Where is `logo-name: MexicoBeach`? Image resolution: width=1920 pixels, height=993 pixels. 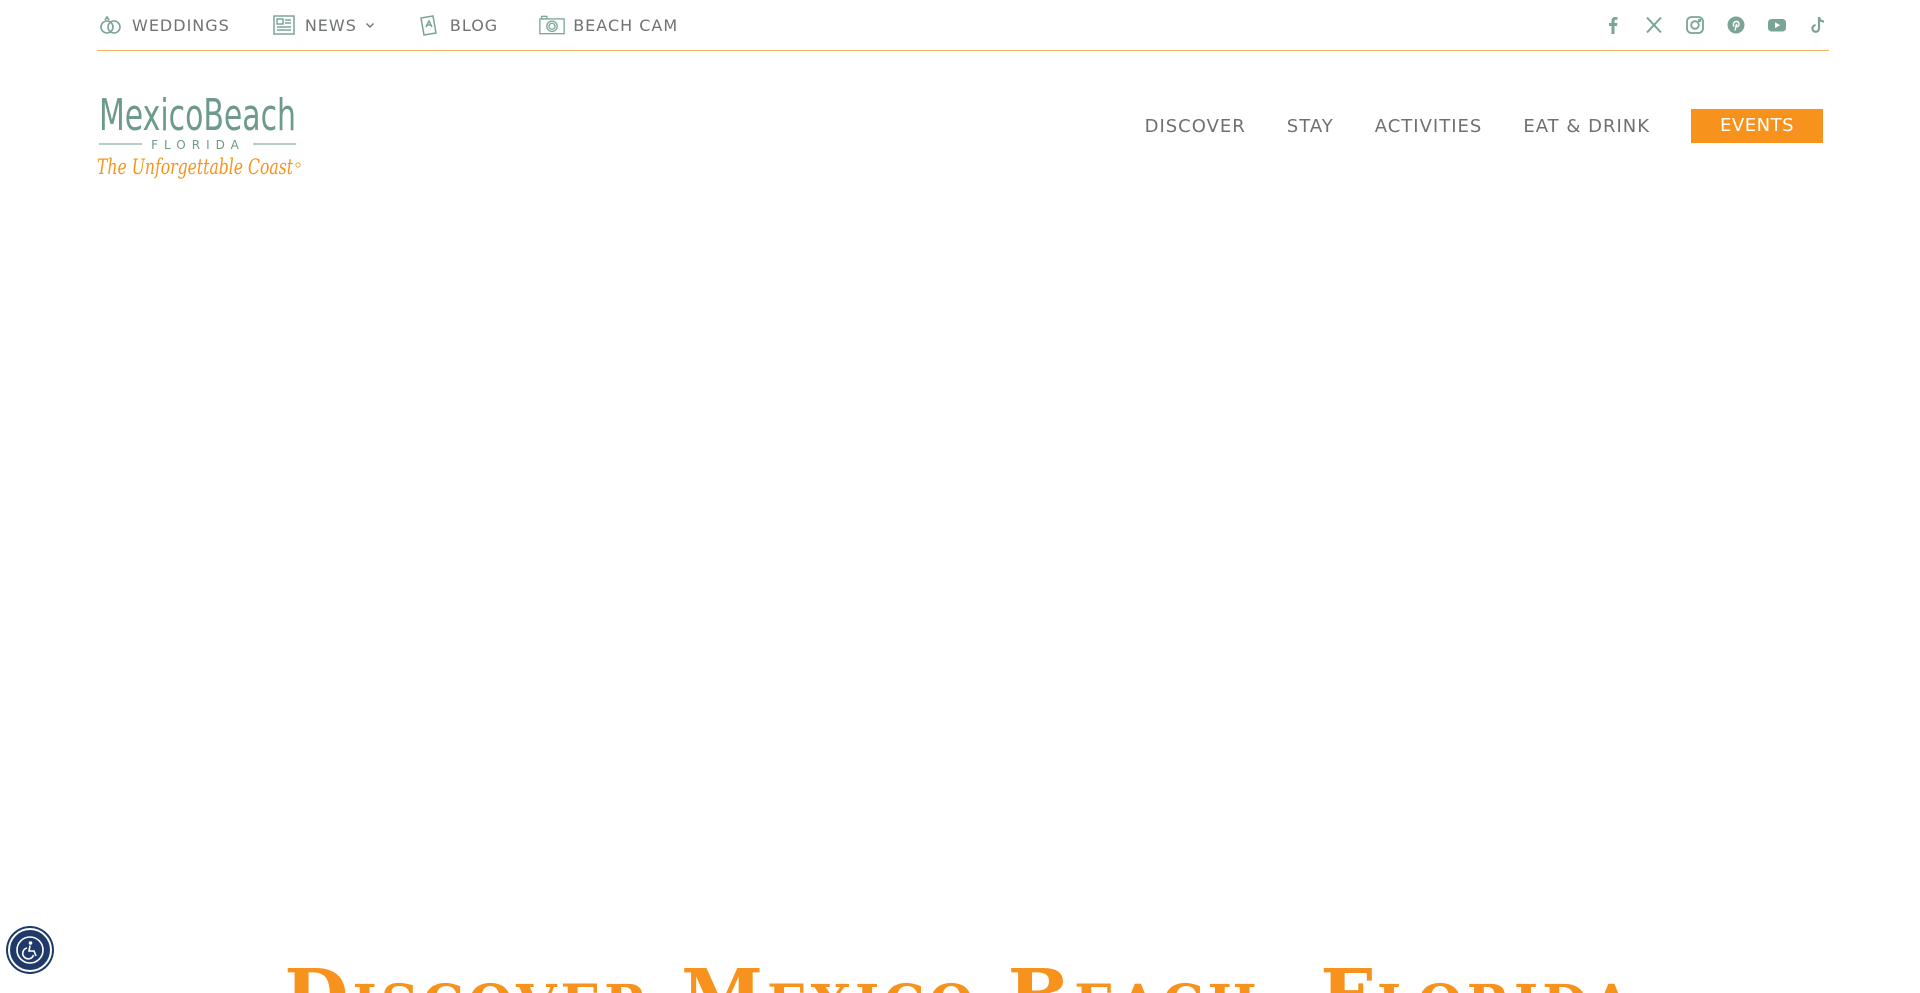
logo-name: MexicoBeach is located at coordinates (197, 115).